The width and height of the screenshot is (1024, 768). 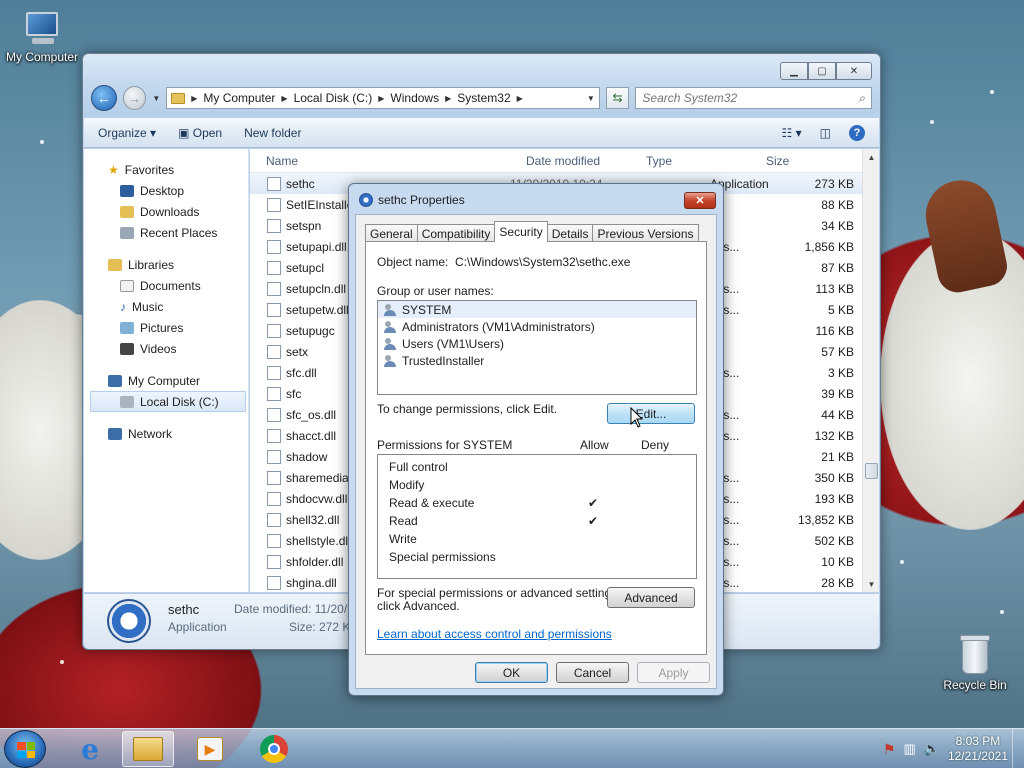 What do you see at coordinates (792, 133) in the screenshot?
I see `view-options-icon: ☷ ▾` at bounding box center [792, 133].